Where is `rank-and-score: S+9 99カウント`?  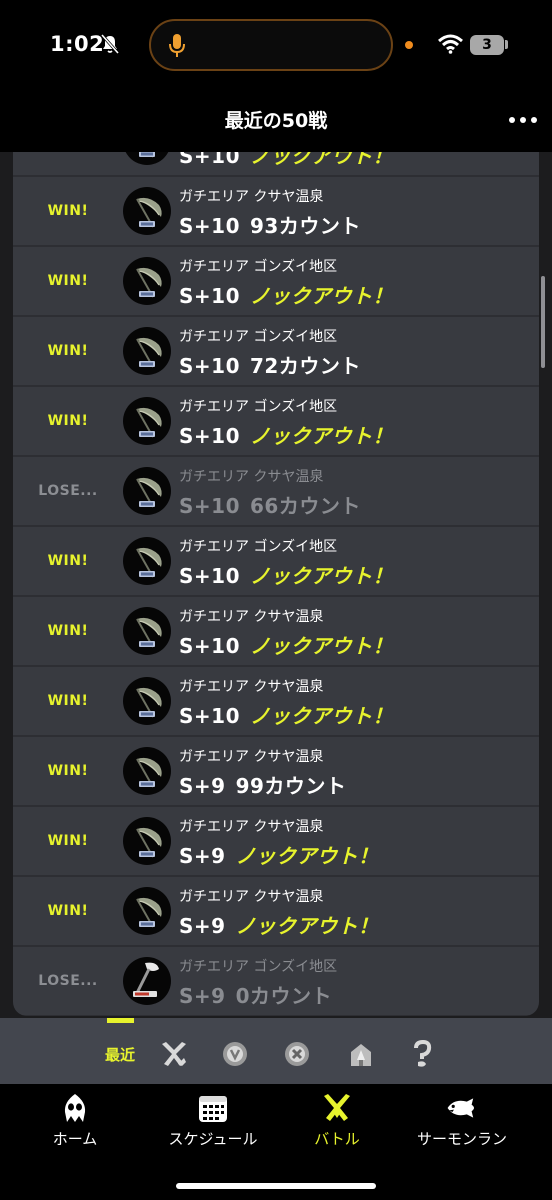
rank-and-score: S+9 99カウント is located at coordinates (262, 784).